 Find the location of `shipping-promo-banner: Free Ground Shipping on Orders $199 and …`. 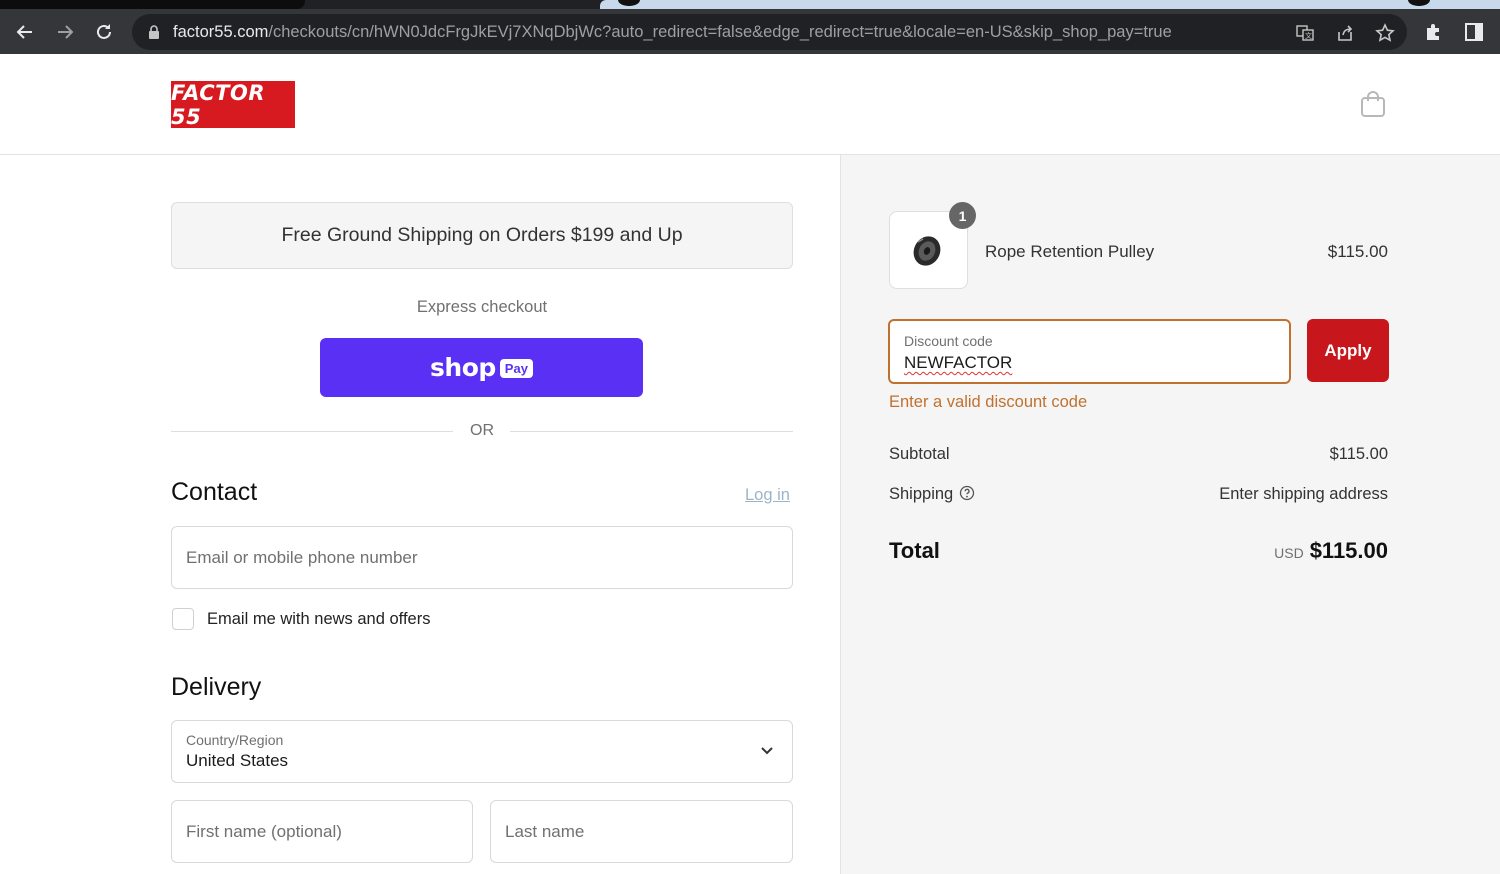

shipping-promo-banner: Free Ground Shipping on Orders $199 and … is located at coordinates (482, 235).